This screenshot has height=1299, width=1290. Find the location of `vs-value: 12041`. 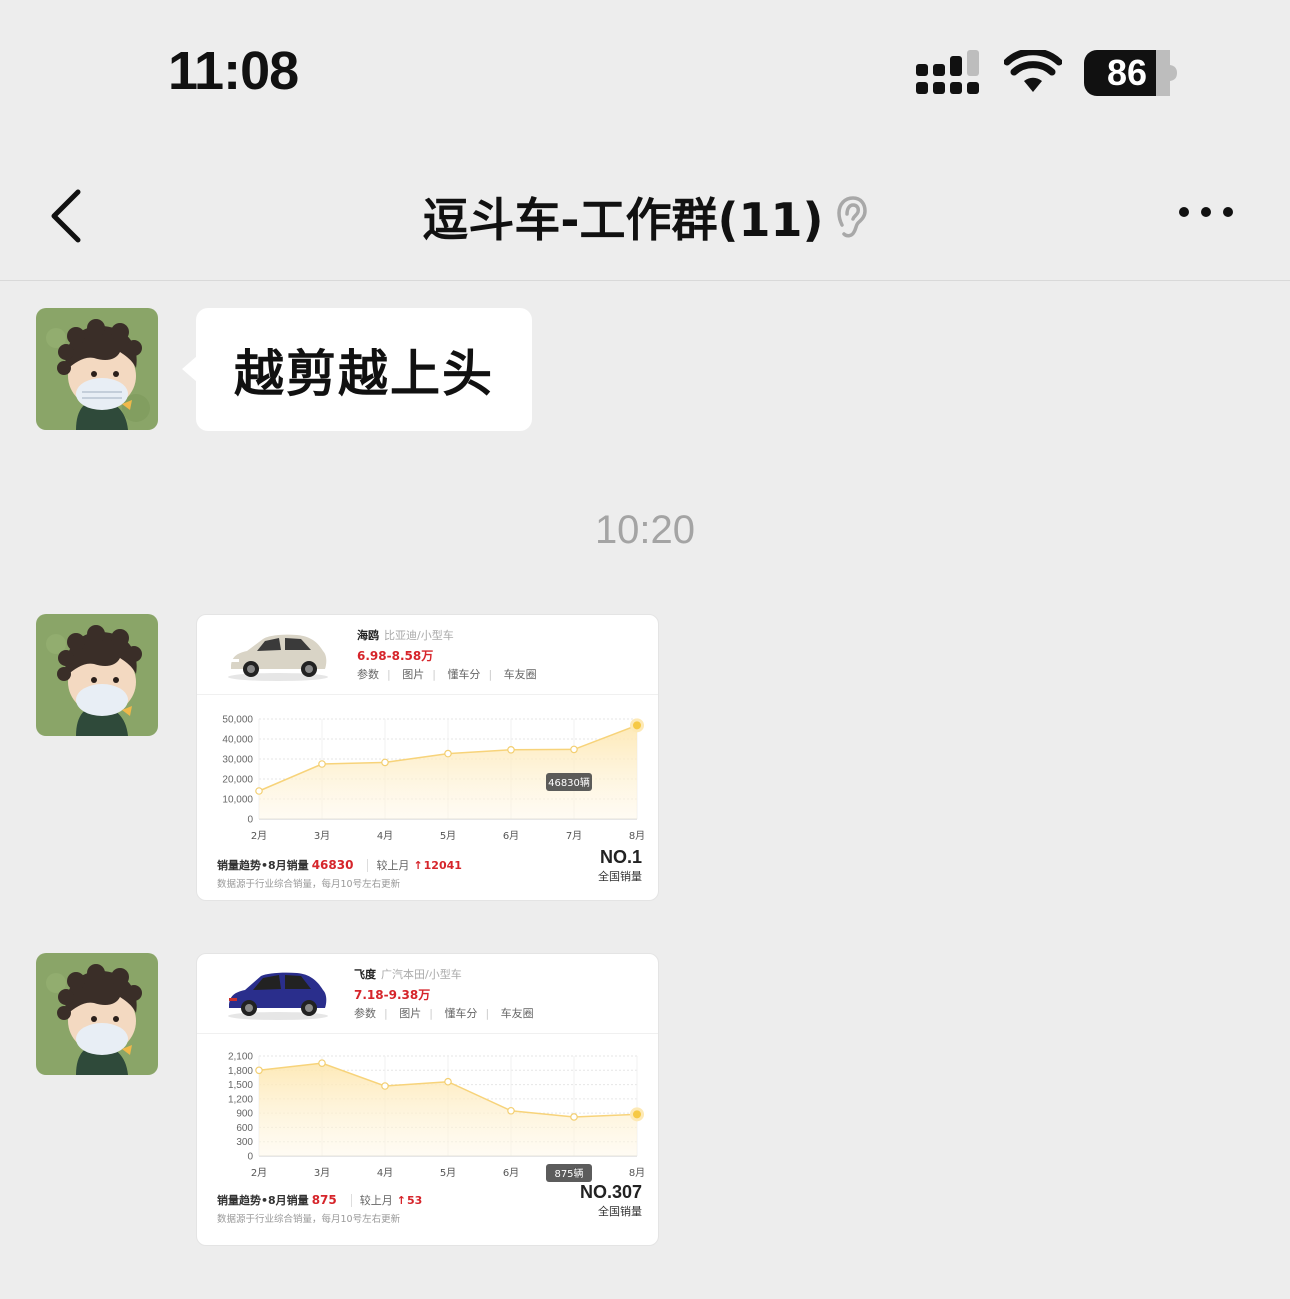

vs-value: 12041 is located at coordinates (442, 865).